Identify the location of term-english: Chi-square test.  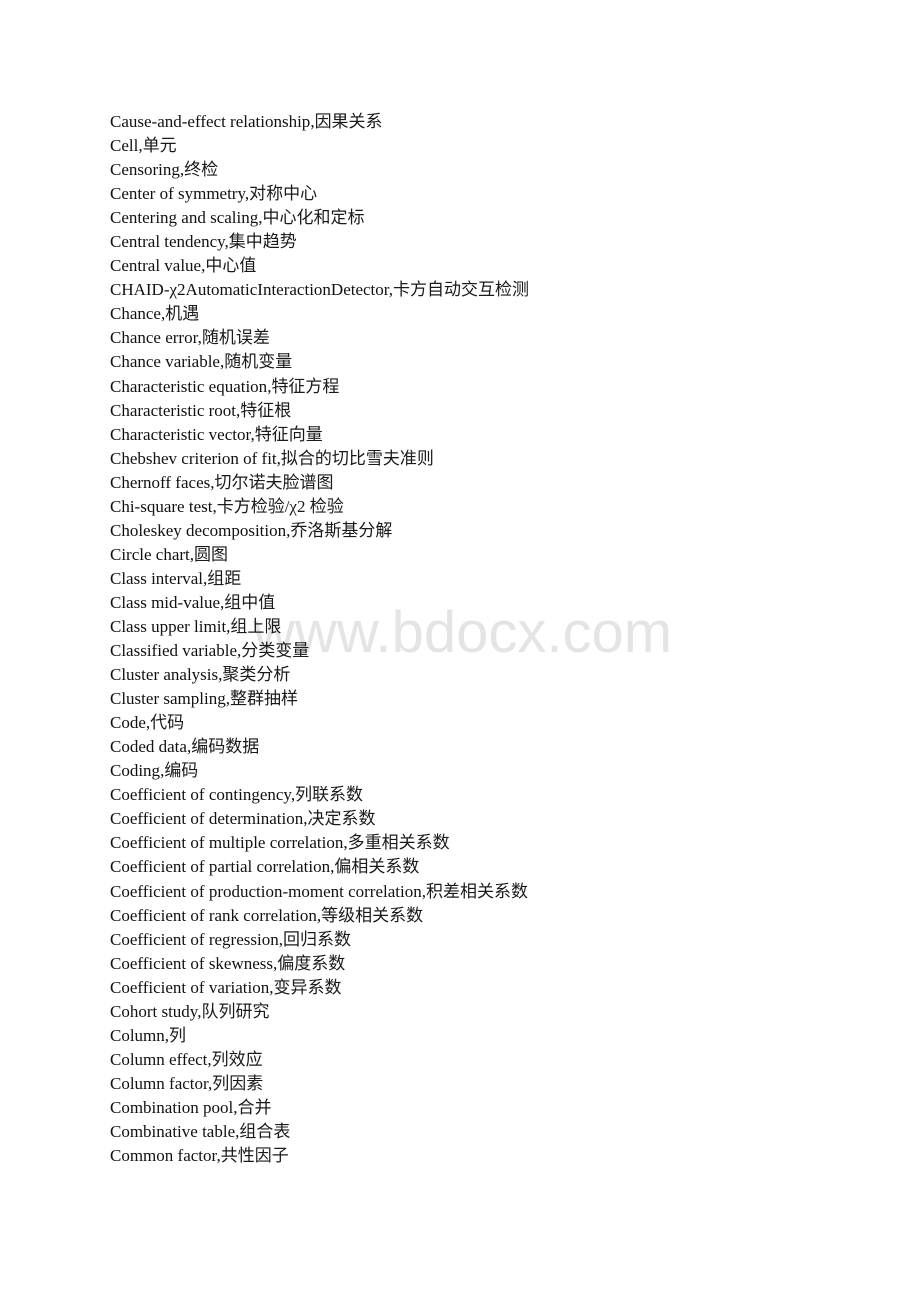
(161, 506).